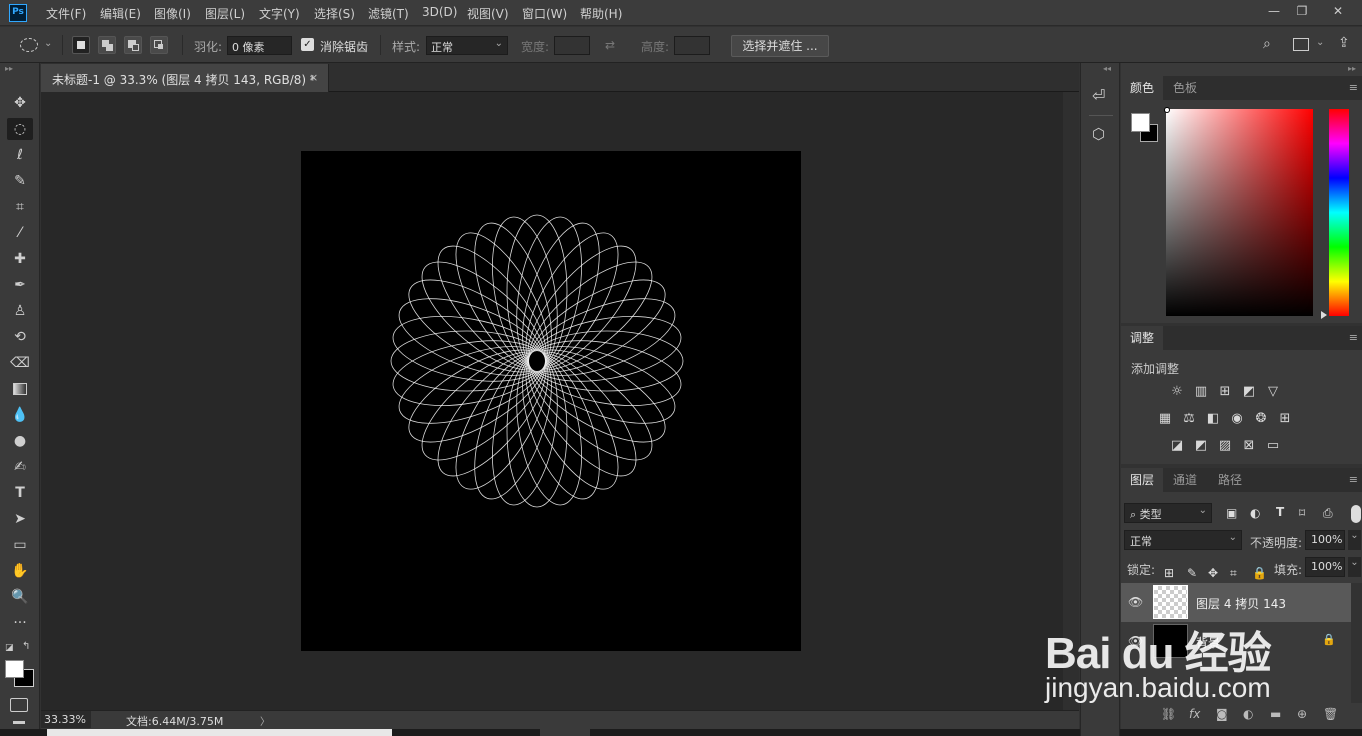 The height and width of the screenshot is (736, 1362). What do you see at coordinates (1274, 11) in the screenshot?
I see `minimize-icon: —` at bounding box center [1274, 11].